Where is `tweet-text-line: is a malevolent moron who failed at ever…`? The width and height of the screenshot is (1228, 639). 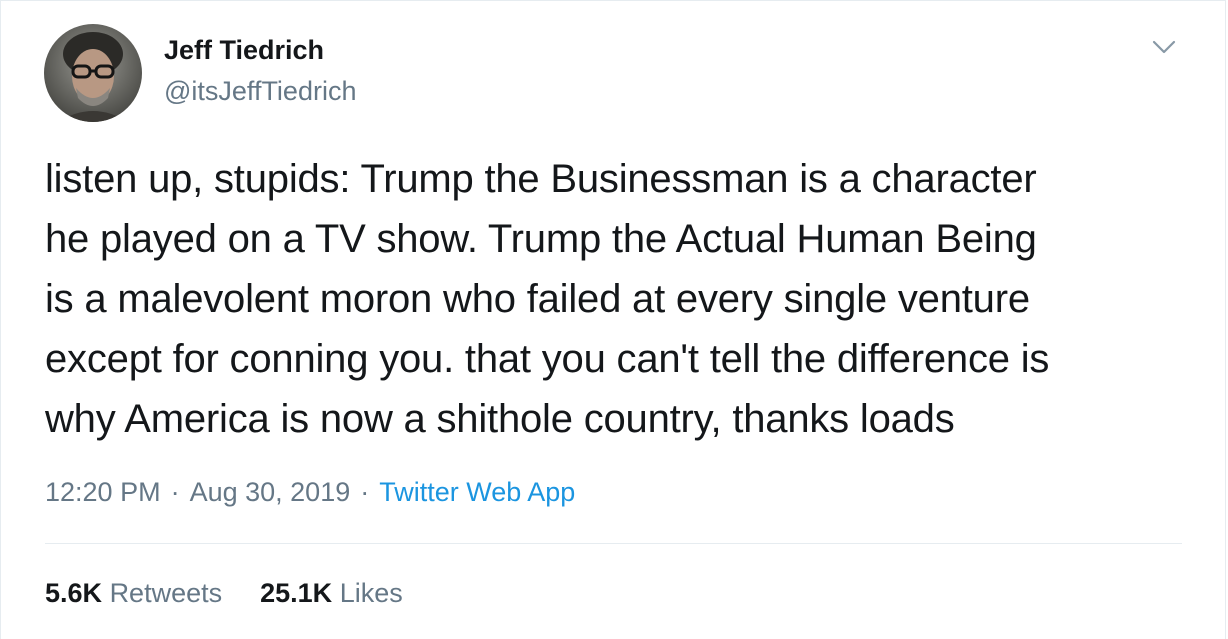
tweet-text-line: is a malevolent moron who failed at ever… is located at coordinates (537, 299).